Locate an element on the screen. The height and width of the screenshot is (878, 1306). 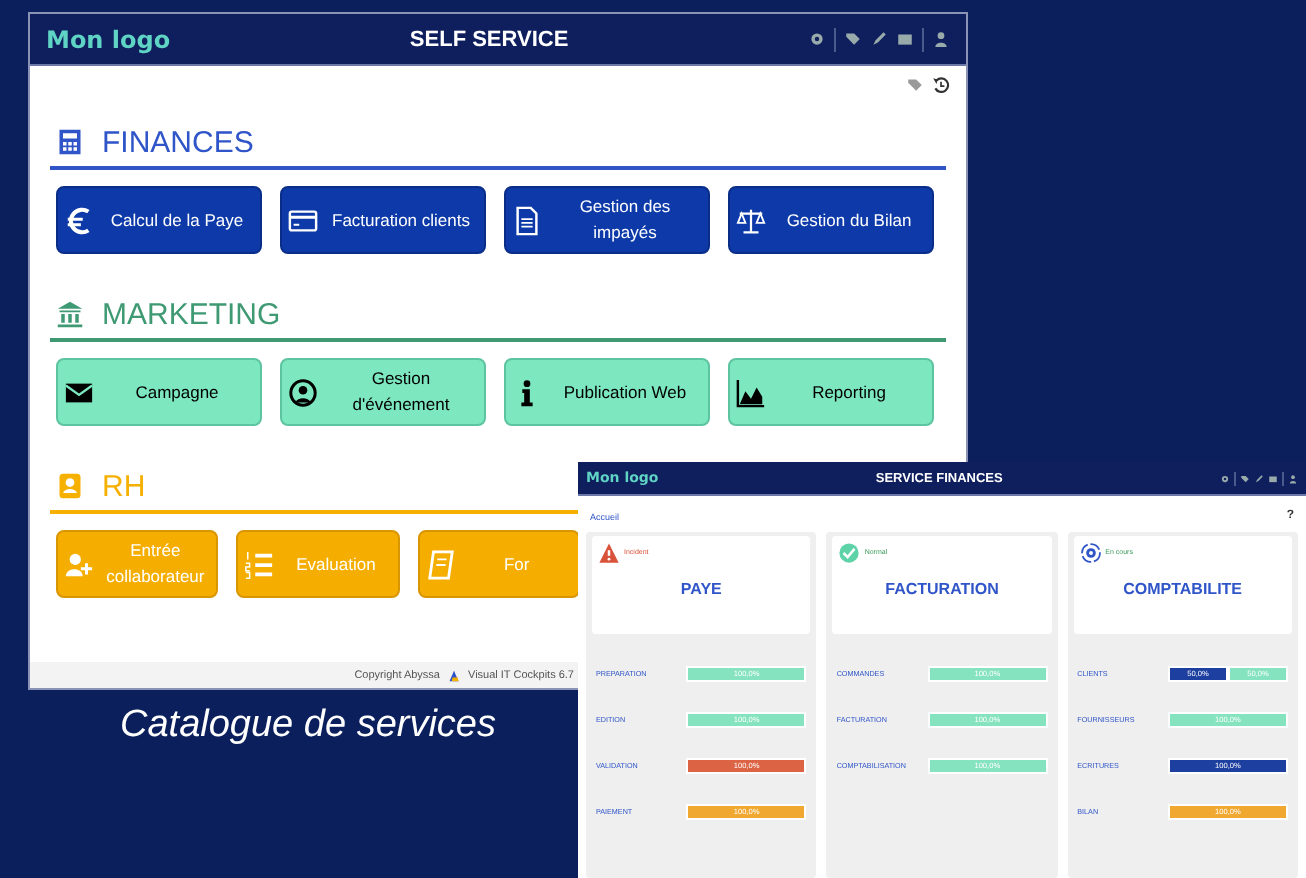
chart-icon is located at coordinates (751, 392).